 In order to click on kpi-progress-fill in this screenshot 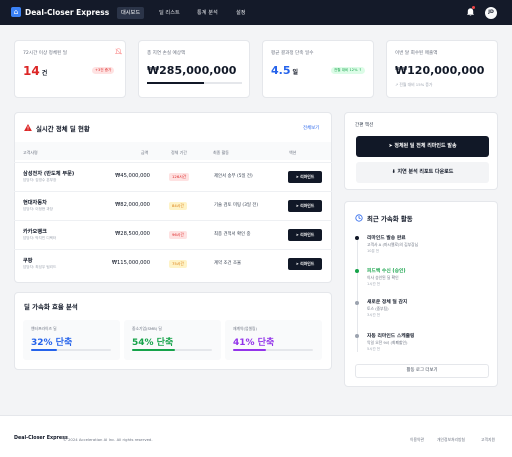, I will do `click(175, 83)`.